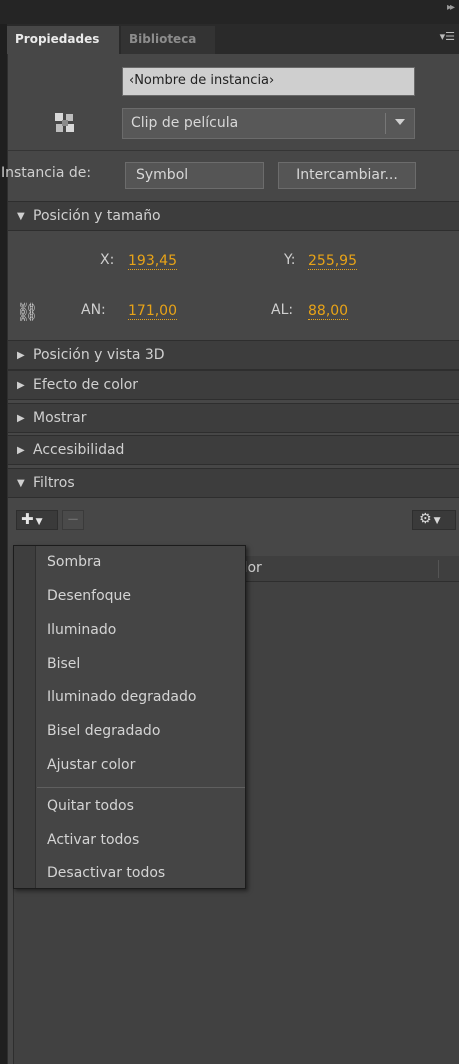 The width and height of the screenshot is (459, 1064). Describe the element at coordinates (233, 39) in the screenshot. I see `panel-tabs: Propiedades Biblioteca ▾☰` at that location.